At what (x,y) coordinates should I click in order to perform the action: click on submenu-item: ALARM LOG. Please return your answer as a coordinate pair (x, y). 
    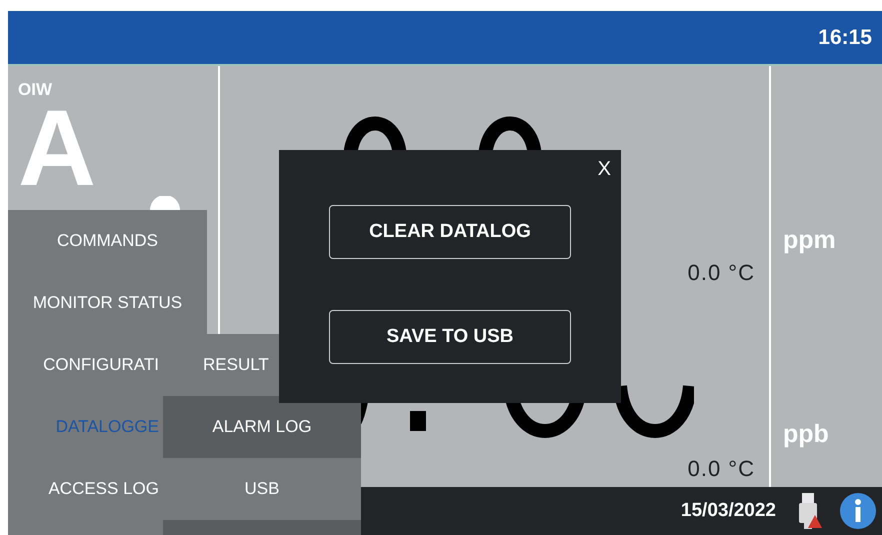
    Looking at the image, I should click on (262, 427).